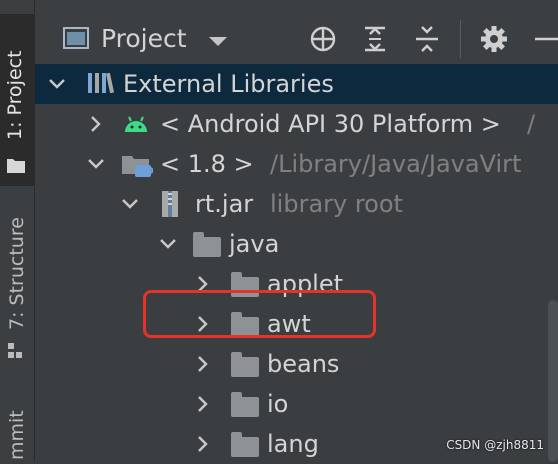 The width and height of the screenshot is (558, 464). I want to click on project-header: Project, so click(296, 39).